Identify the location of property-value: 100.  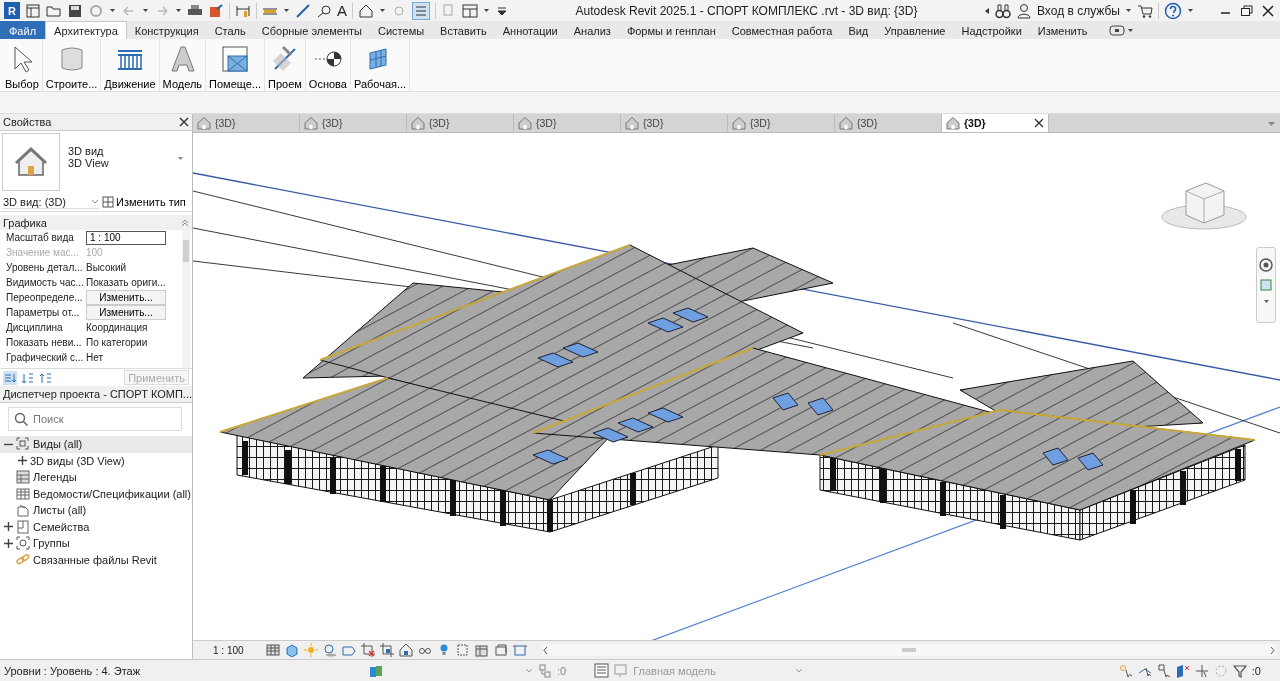
(95, 252).